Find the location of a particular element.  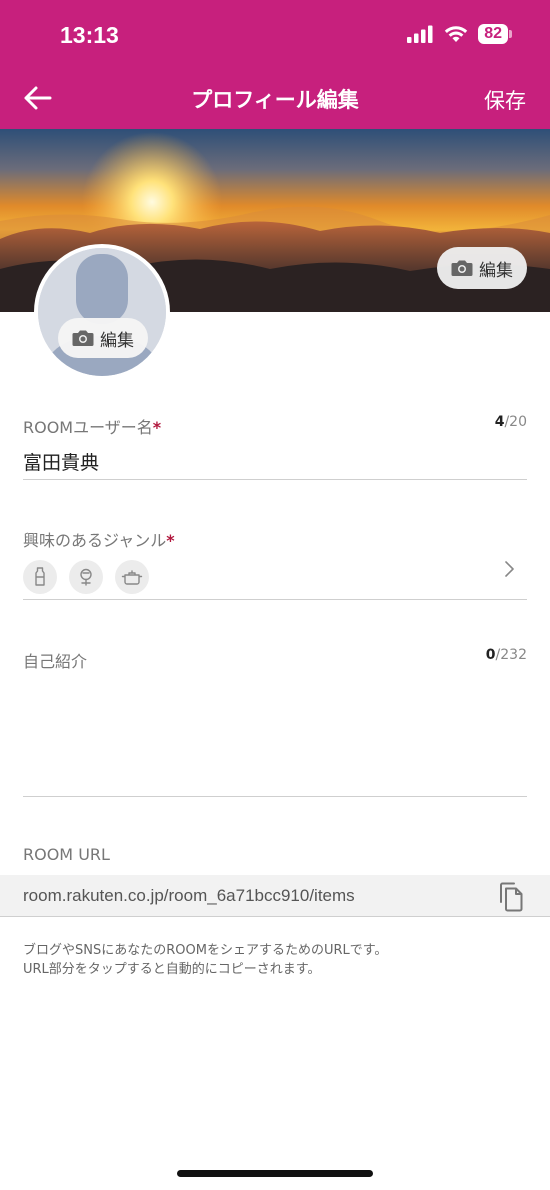

home-indicator is located at coordinates (275, 1173).